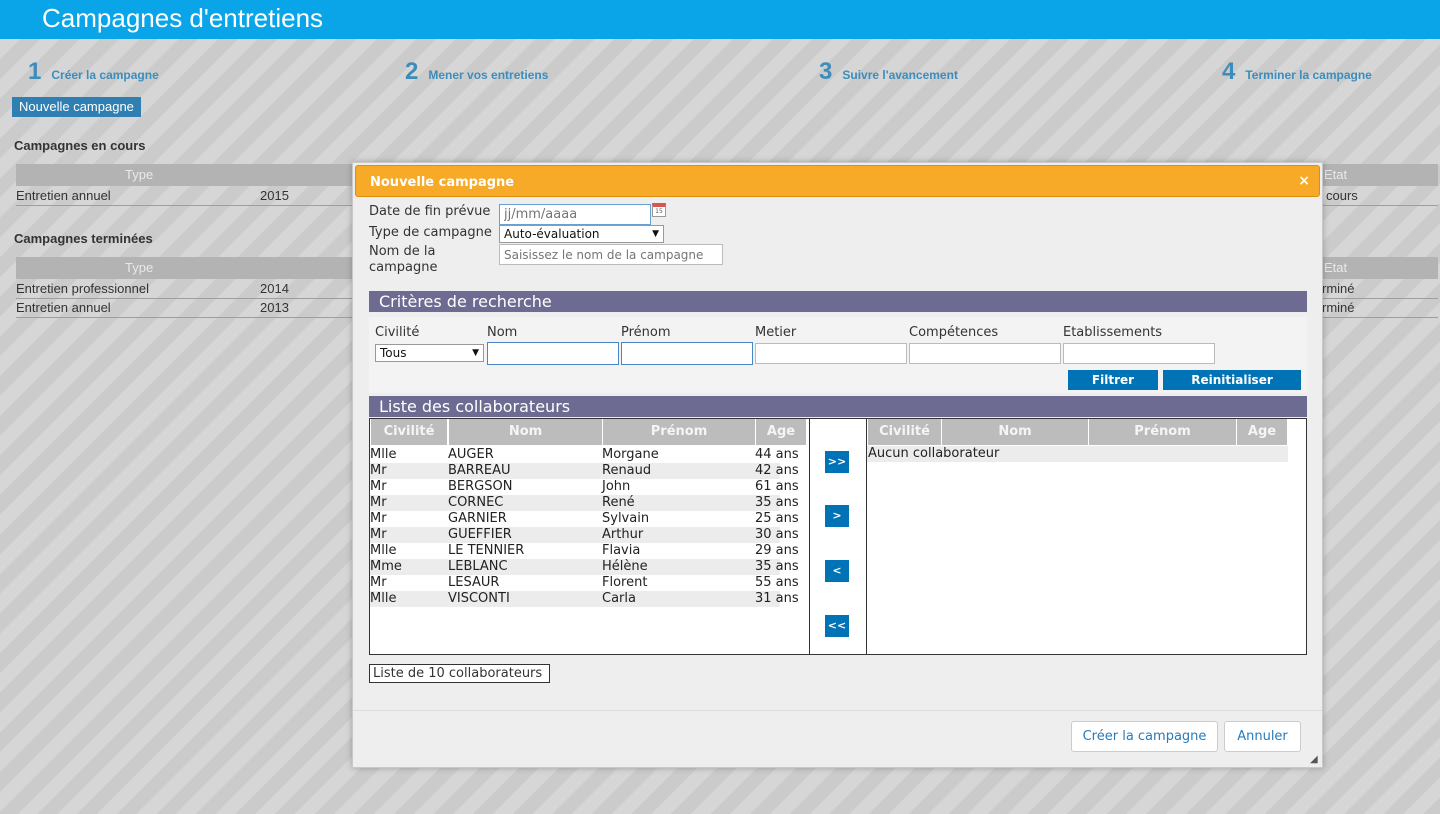 Image resolution: width=1440 pixels, height=814 pixels. Describe the element at coordinates (1304, 181) in the screenshot. I see `close-icon: ×` at that location.